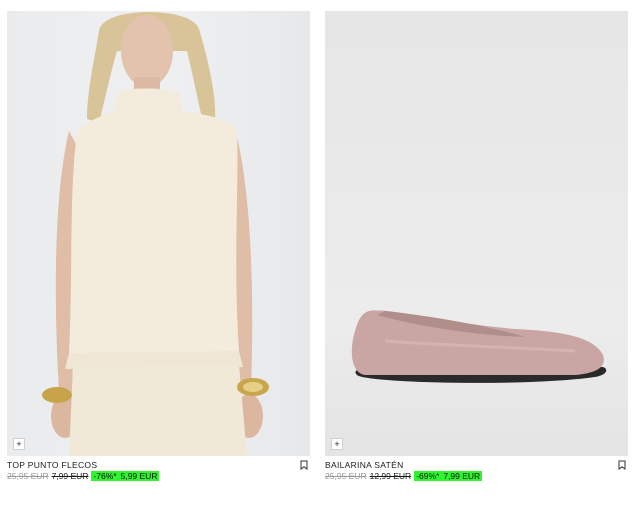  I want to click on previous-price: 12,99 EUR, so click(390, 476).